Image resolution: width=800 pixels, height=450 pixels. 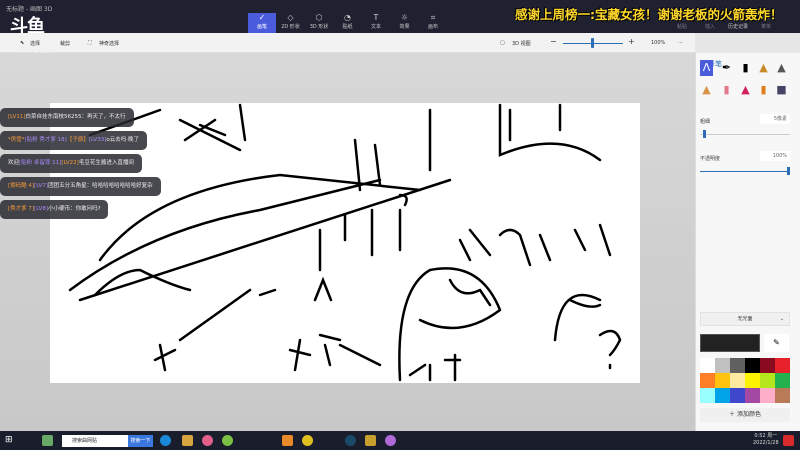 What do you see at coordinates (776, 343) in the screenshot?
I see `eyedropper-icon: ✎` at bounding box center [776, 343].